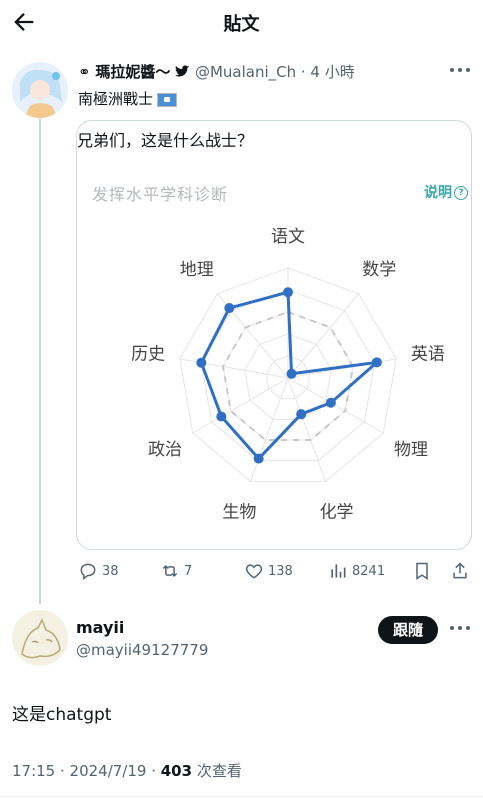 This screenshot has width=483, height=800. Describe the element at coordinates (62, 715) in the screenshot. I see `reply-text: 这是chatgpt` at that location.